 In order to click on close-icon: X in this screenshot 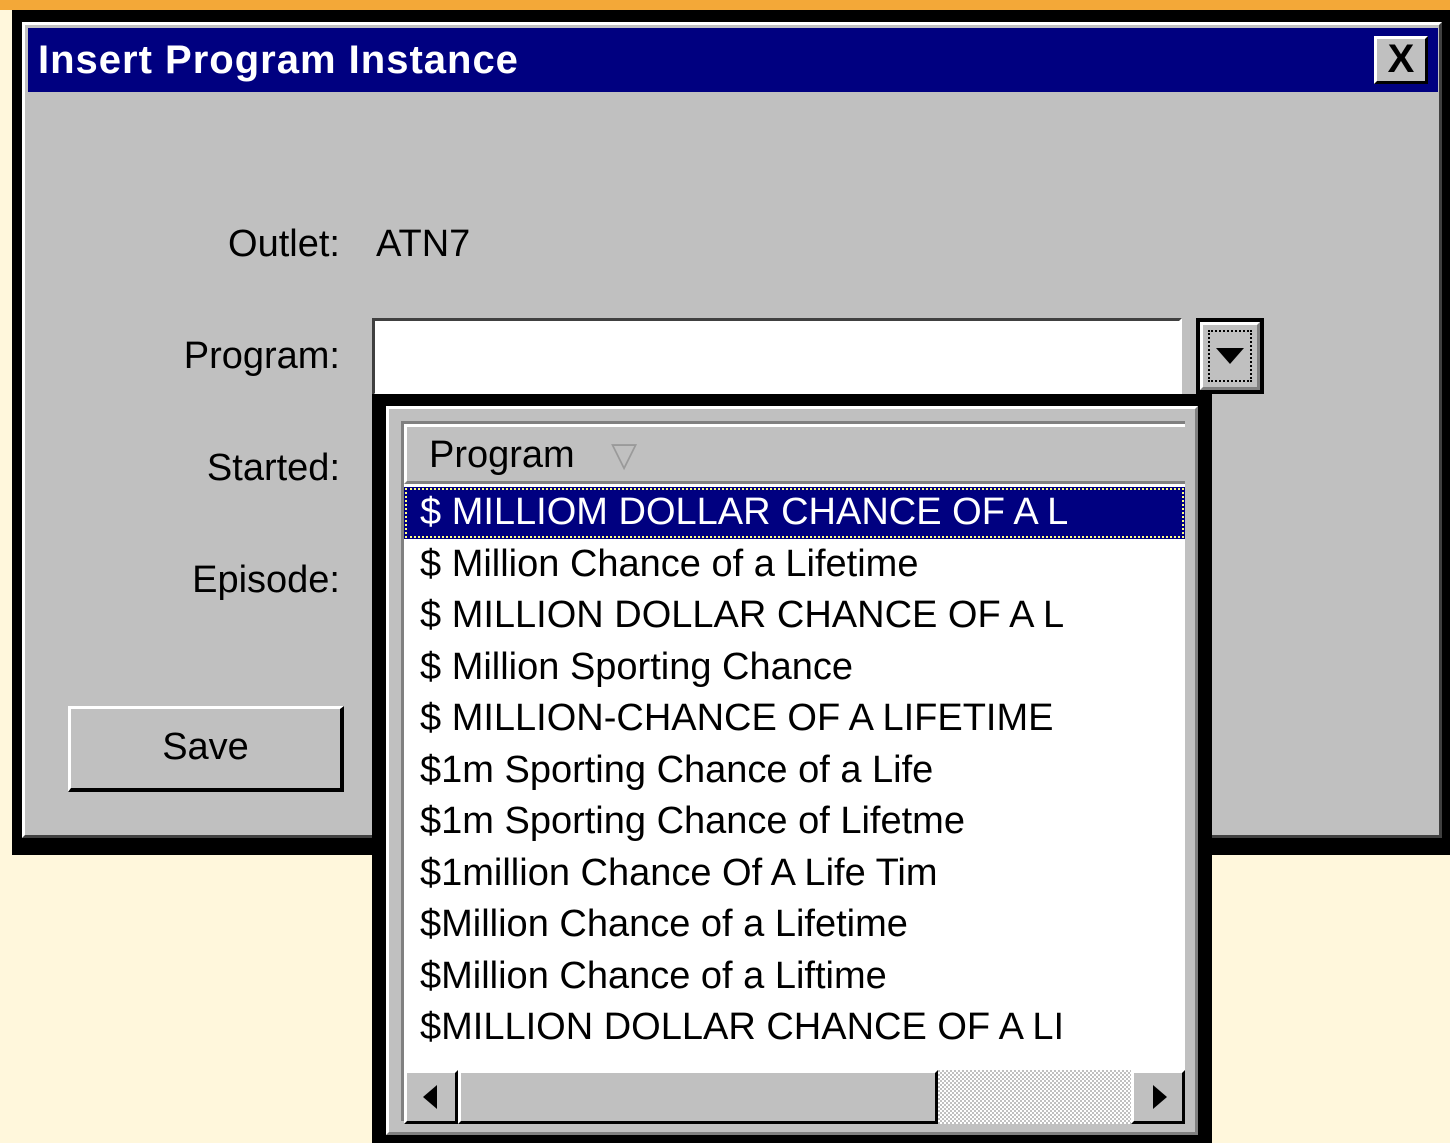, I will do `click(1401, 60)`.